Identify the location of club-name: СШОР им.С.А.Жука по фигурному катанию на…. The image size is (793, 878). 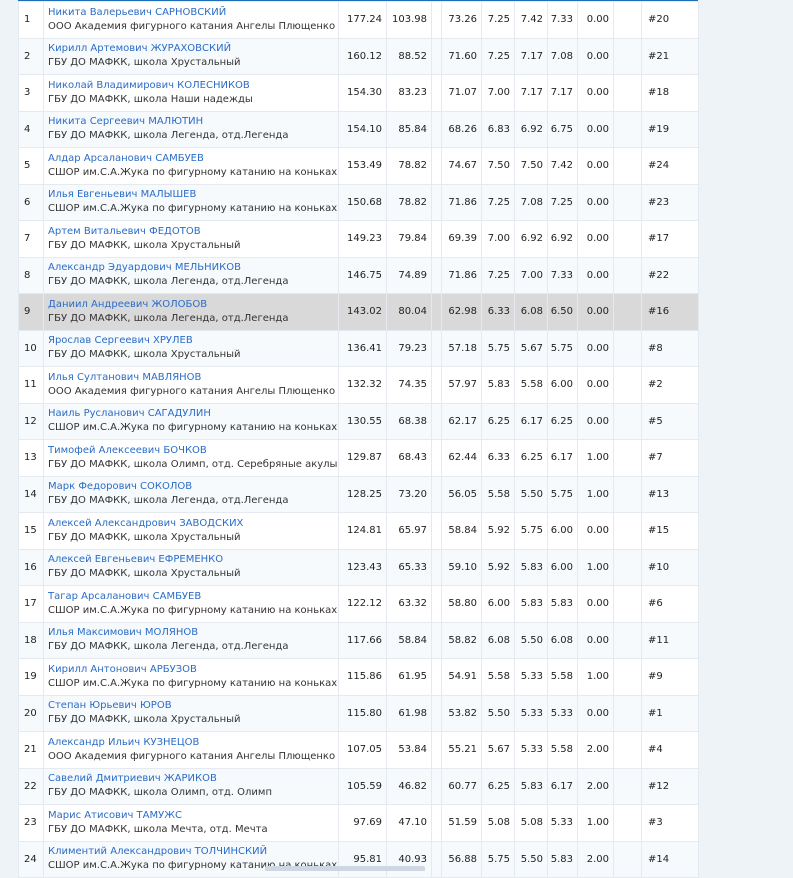
(193, 610).